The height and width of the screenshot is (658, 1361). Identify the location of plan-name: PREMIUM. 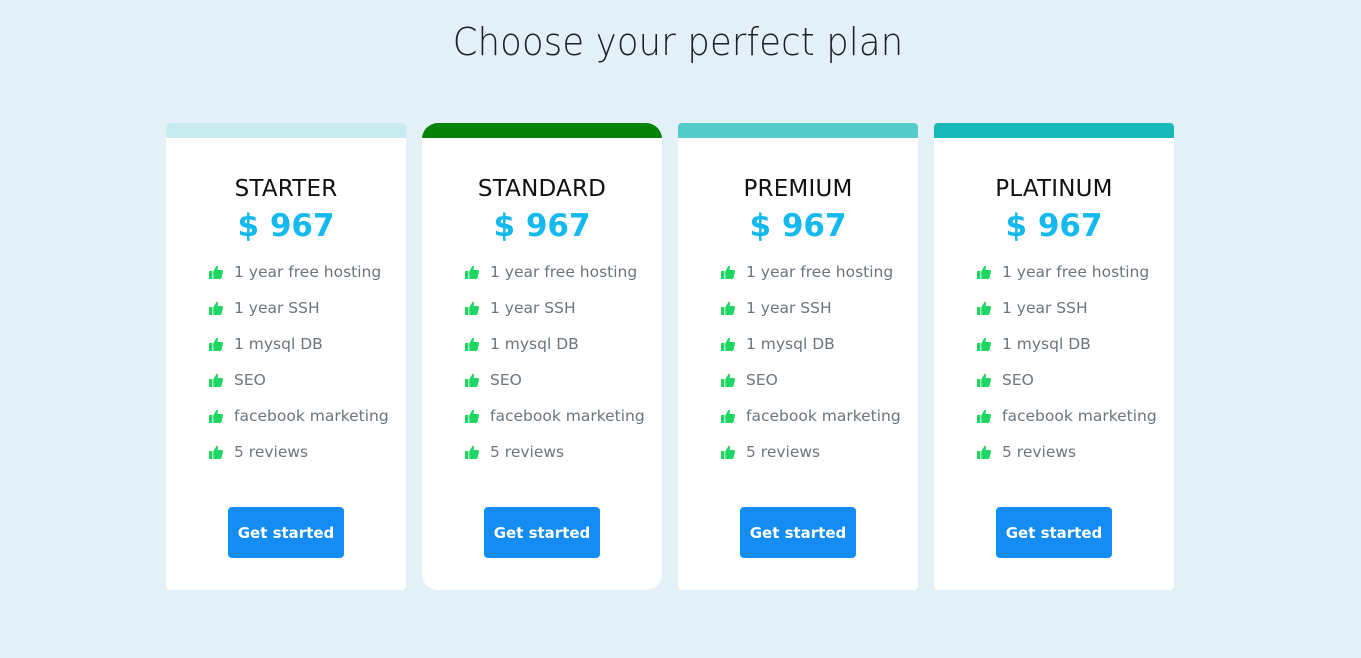
(798, 189).